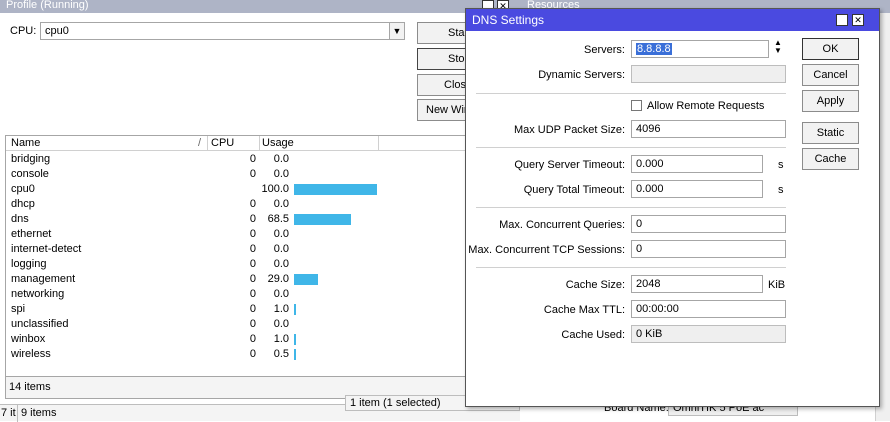 The height and width of the screenshot is (422, 890). What do you see at coordinates (191, 249) in the screenshot?
I see `table-row: internet-detect 0 0.0` at bounding box center [191, 249].